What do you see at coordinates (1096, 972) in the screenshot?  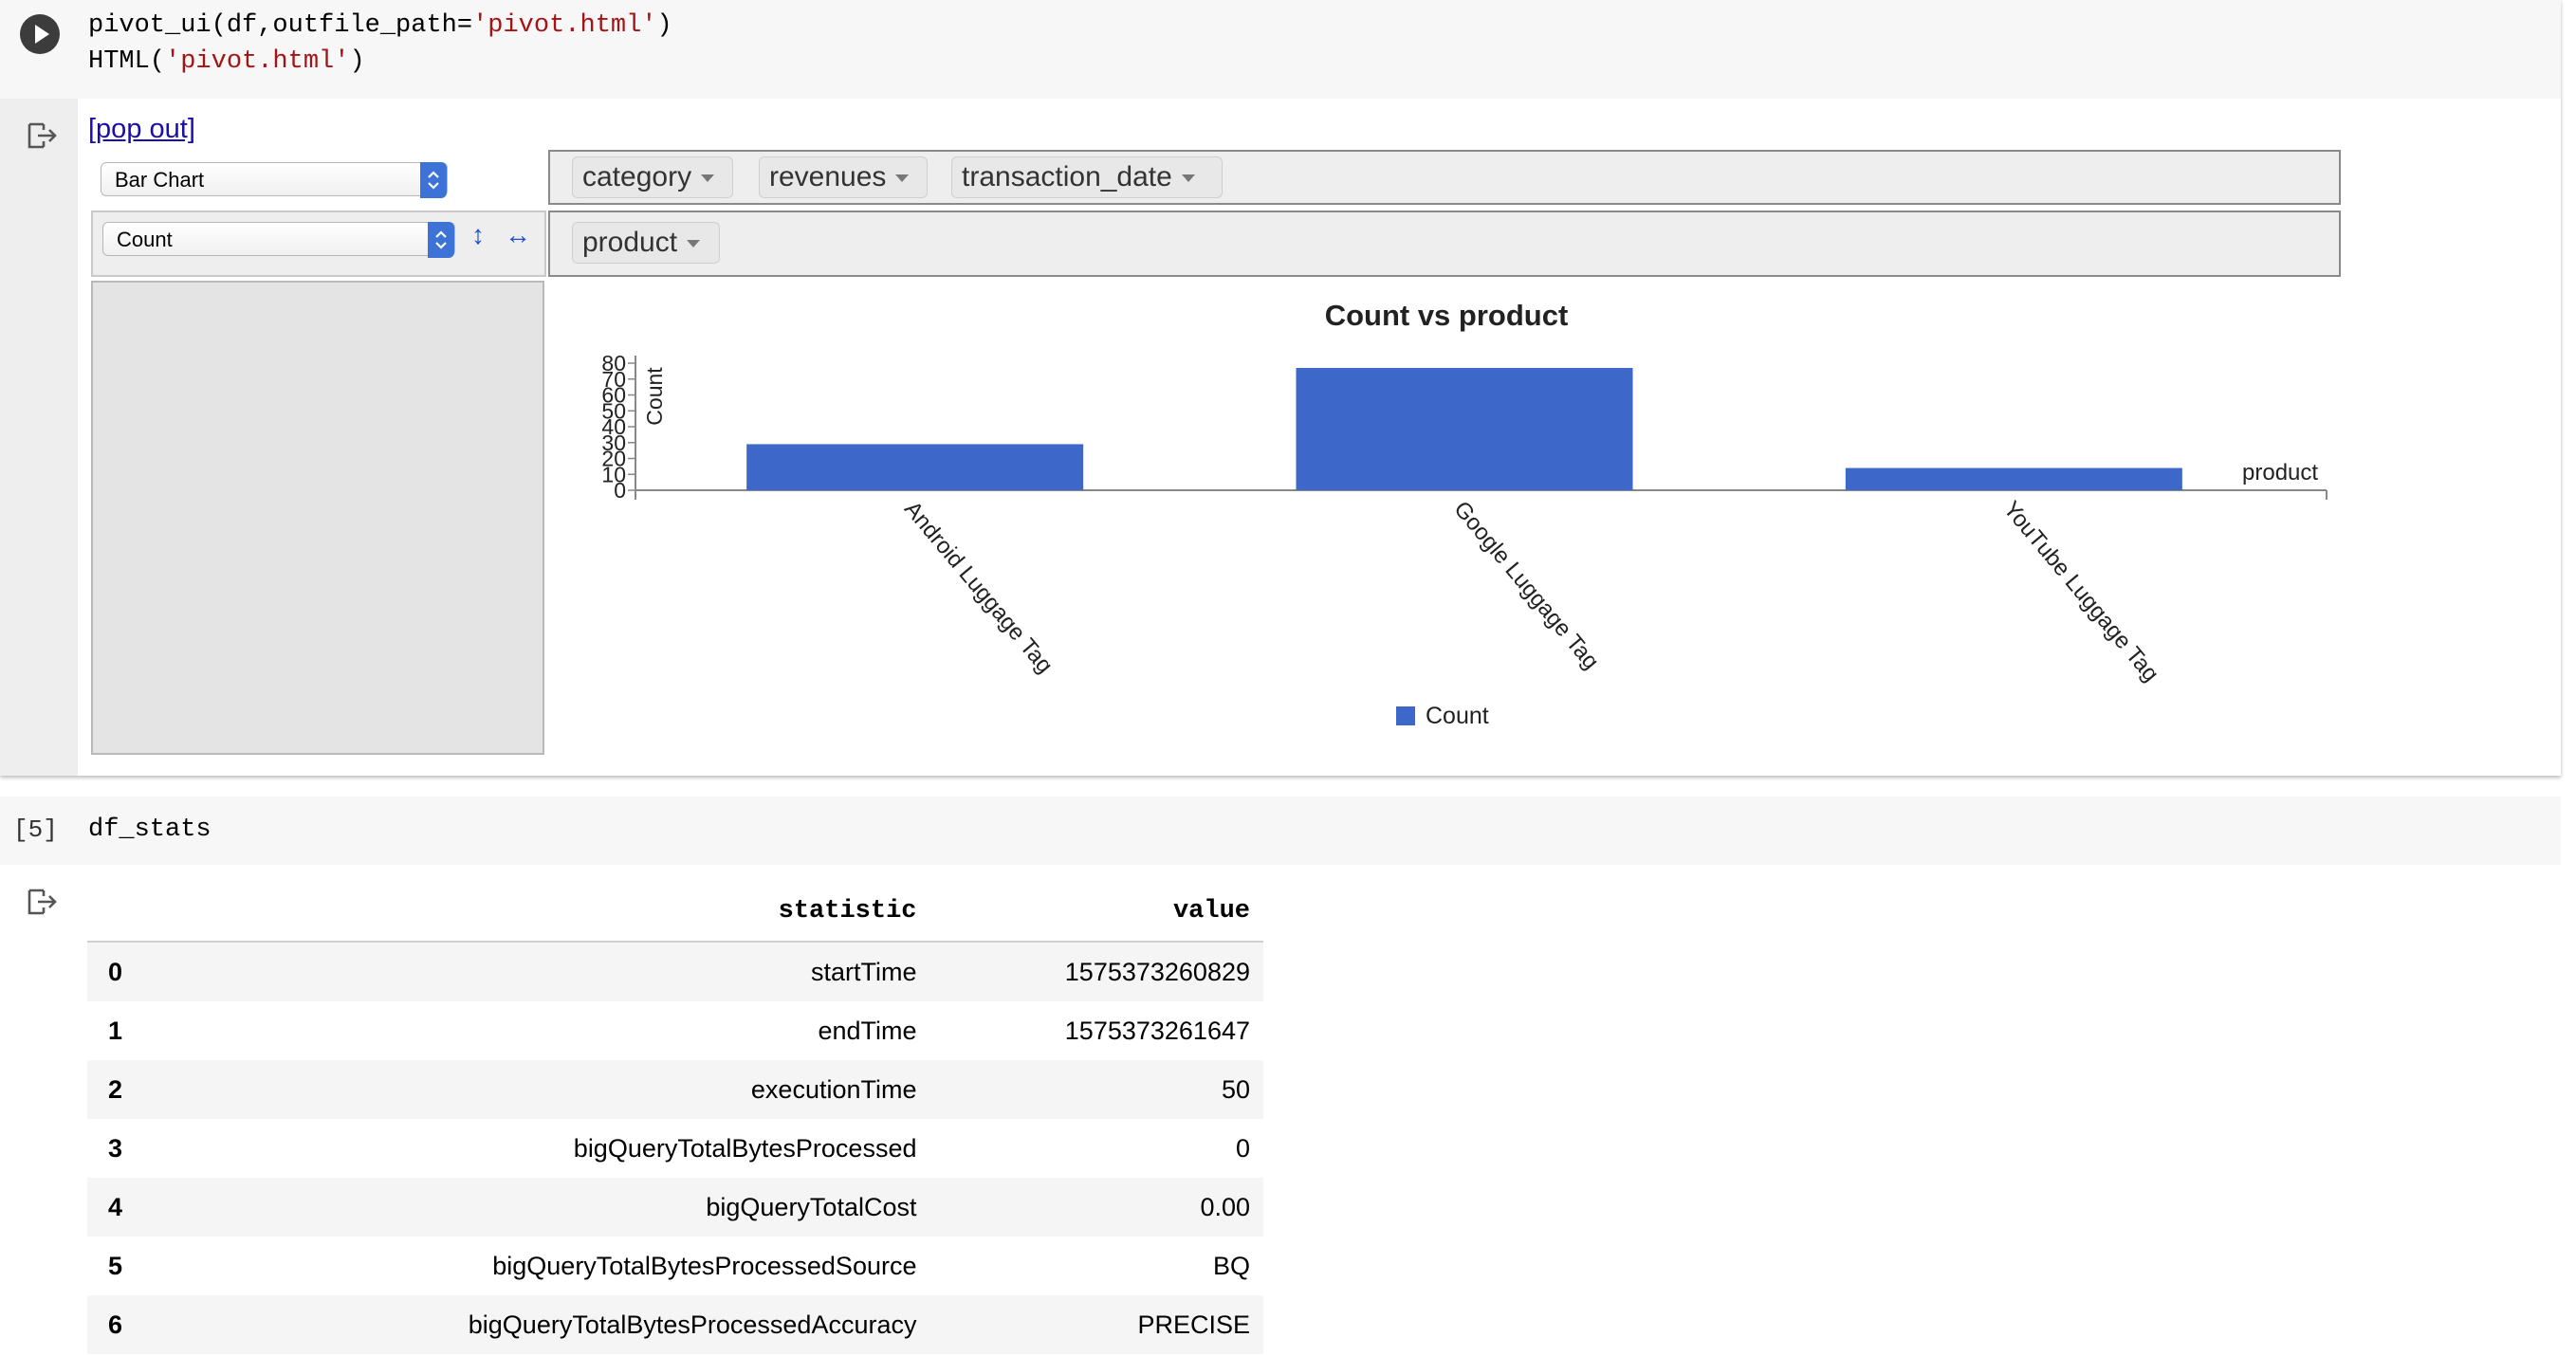 I see `row-value: 1575373260829` at bounding box center [1096, 972].